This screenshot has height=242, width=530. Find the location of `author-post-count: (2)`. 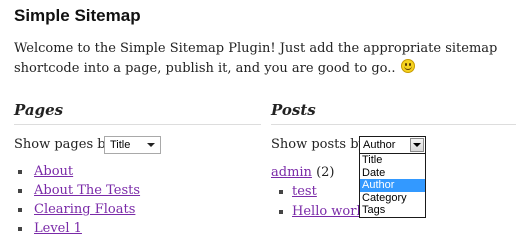

author-post-count: (2) is located at coordinates (325, 172).